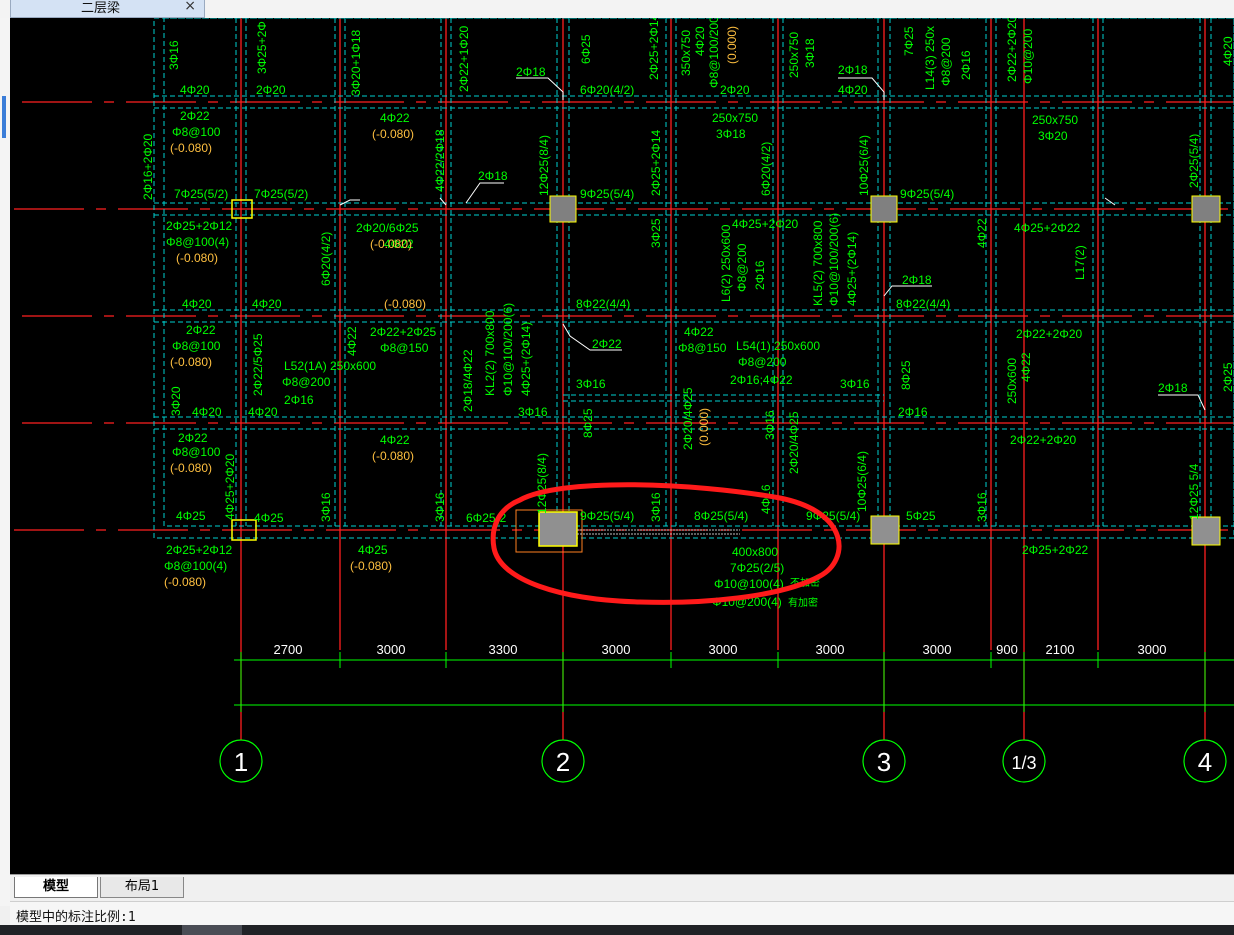 The height and width of the screenshot is (935, 1234). I want to click on beam-label: L52(1A), so click(305, 366).